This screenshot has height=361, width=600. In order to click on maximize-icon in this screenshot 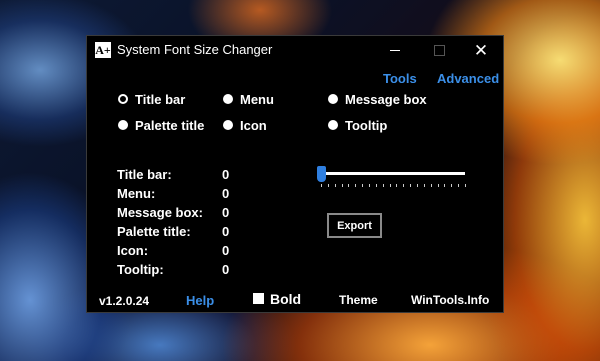, I will do `click(439, 50)`.